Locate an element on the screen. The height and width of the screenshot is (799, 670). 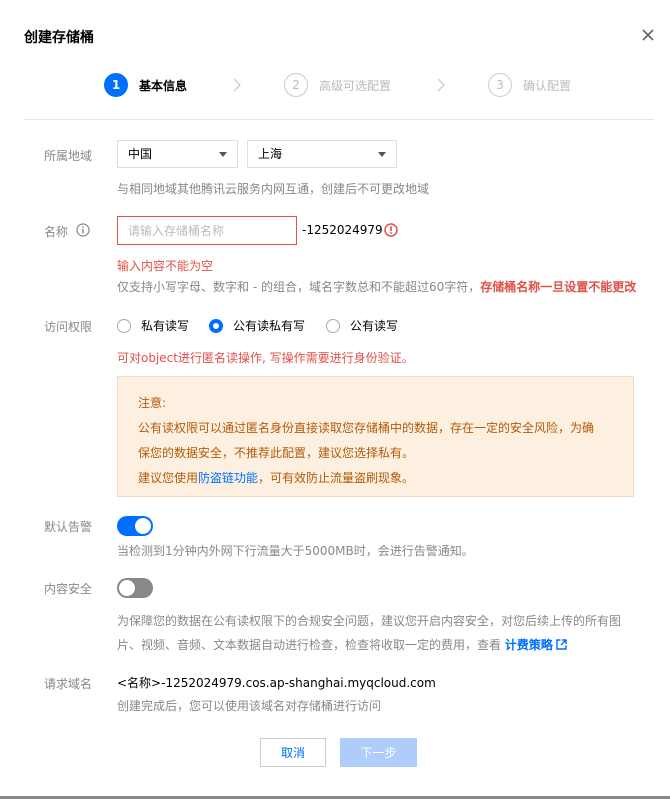
alarm-label: 默认告警 is located at coordinates (68, 527).